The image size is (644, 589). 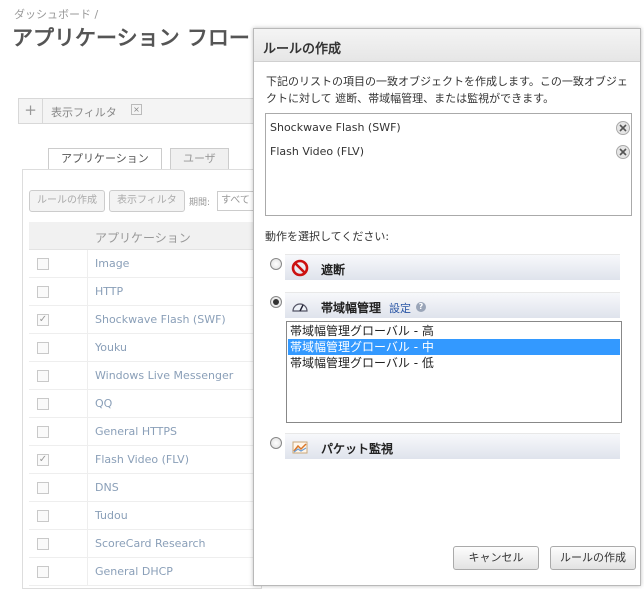 What do you see at coordinates (146, 348) in the screenshot?
I see `table-row: Youku` at bounding box center [146, 348].